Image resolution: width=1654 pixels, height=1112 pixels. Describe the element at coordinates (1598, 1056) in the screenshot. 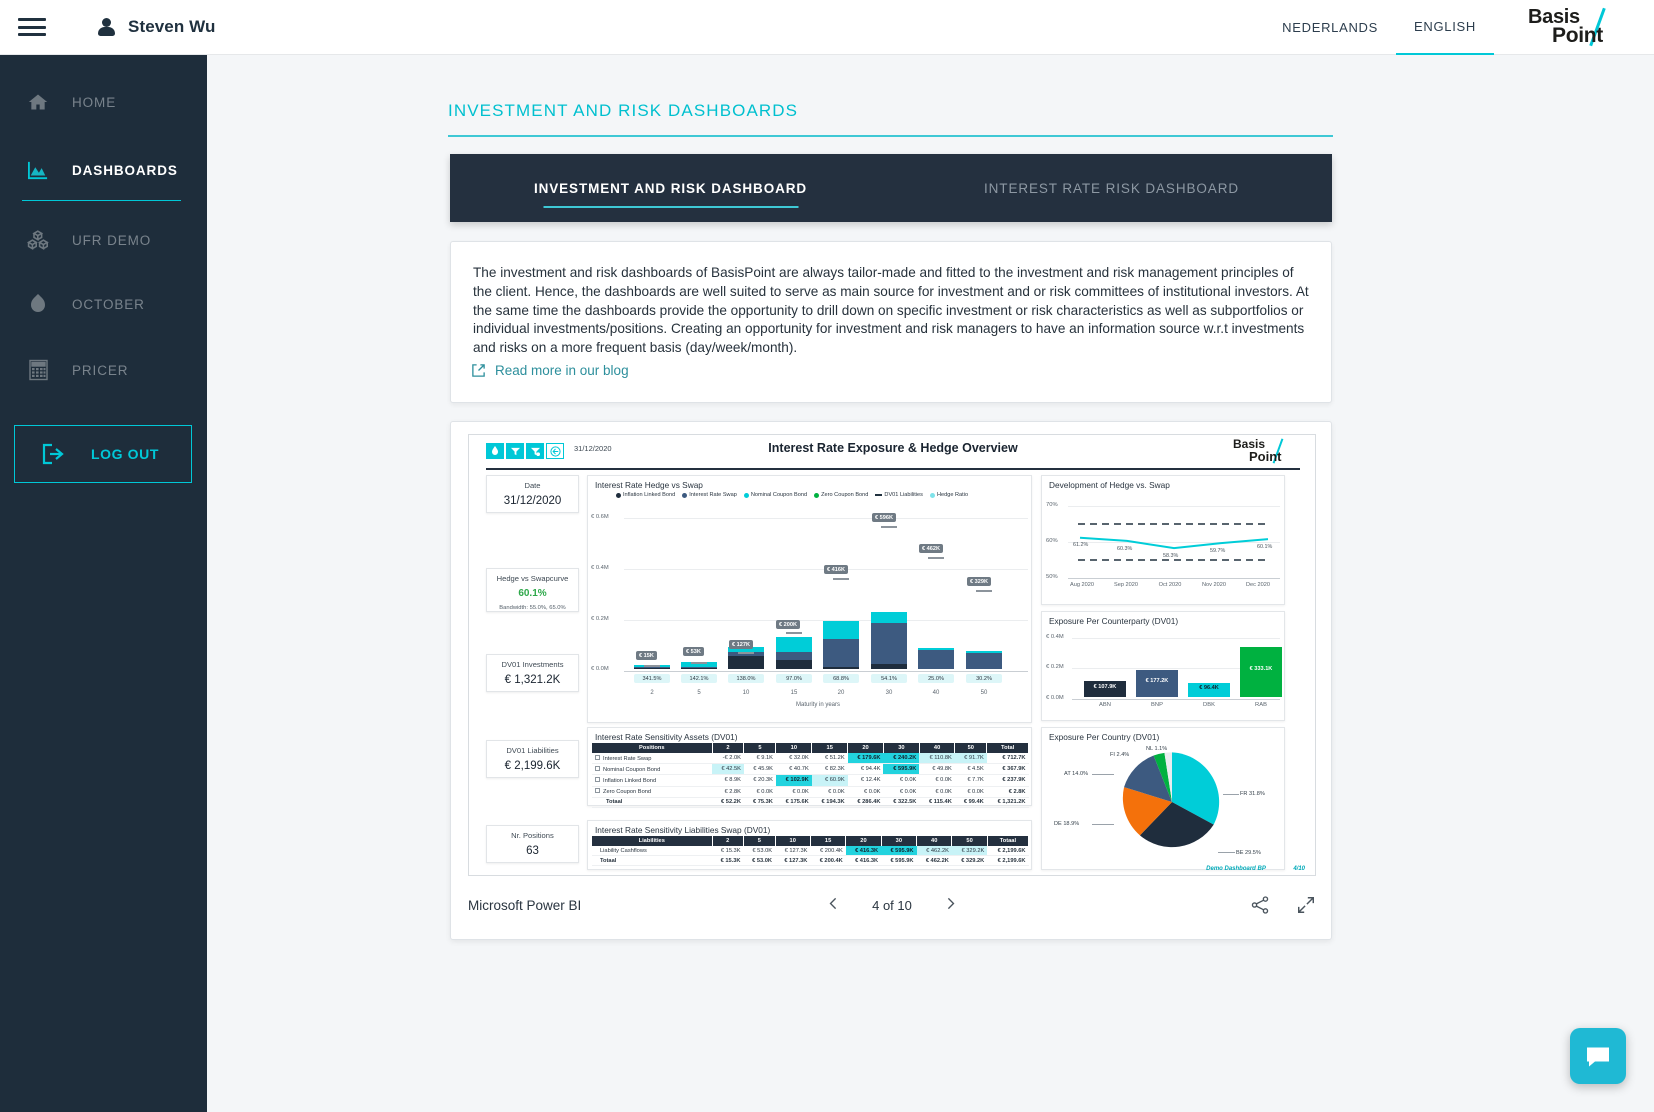

I see `chat-button` at that location.